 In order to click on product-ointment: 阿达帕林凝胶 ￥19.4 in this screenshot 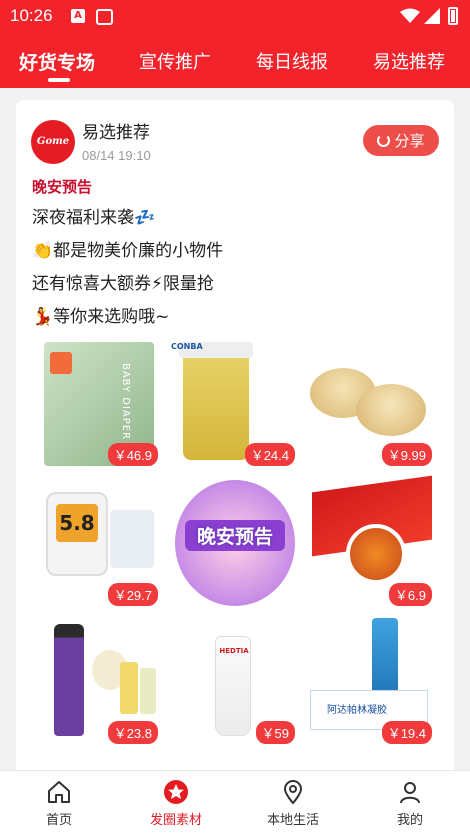, I will do `click(369, 681)`.